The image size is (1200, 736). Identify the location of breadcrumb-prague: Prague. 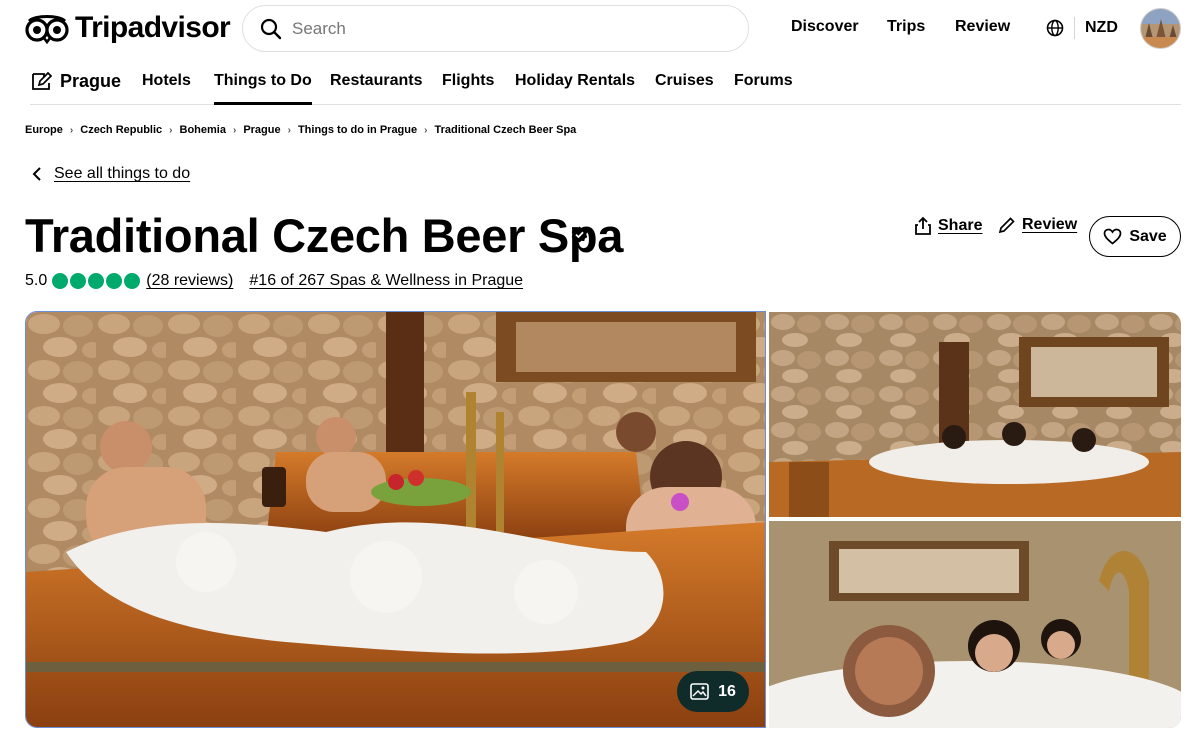
(261, 130).